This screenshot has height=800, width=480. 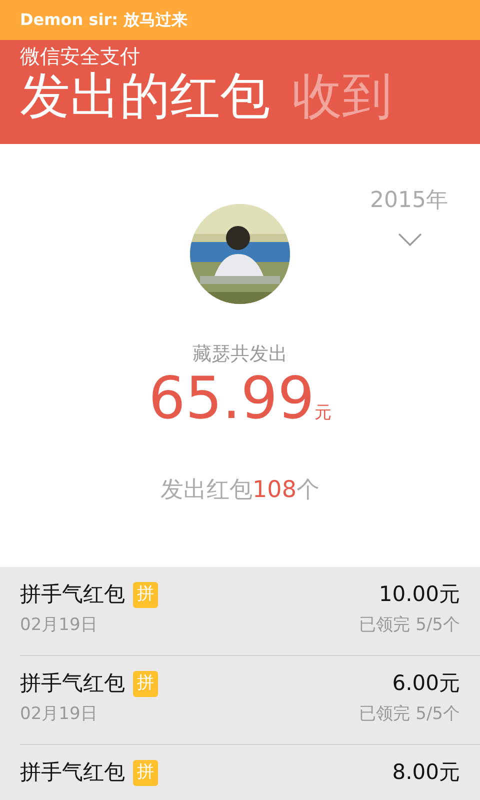 What do you see at coordinates (231, 397) in the screenshot?
I see `total-amount: 65.99` at bounding box center [231, 397].